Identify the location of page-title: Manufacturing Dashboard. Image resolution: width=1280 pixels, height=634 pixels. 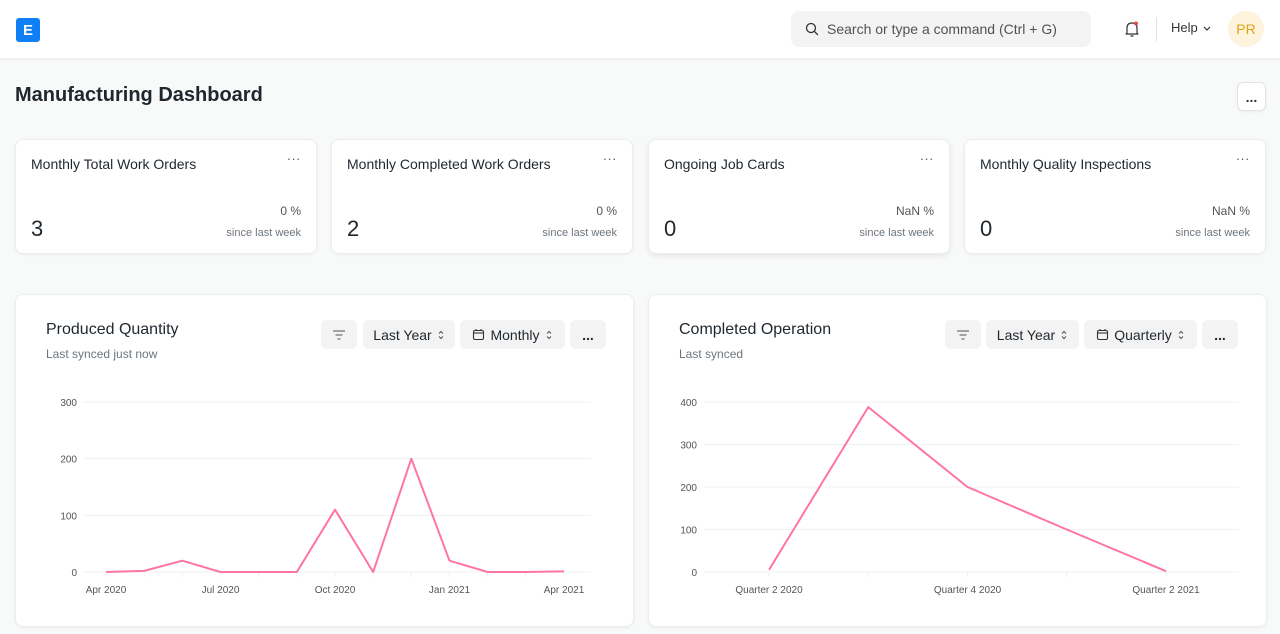
(139, 95).